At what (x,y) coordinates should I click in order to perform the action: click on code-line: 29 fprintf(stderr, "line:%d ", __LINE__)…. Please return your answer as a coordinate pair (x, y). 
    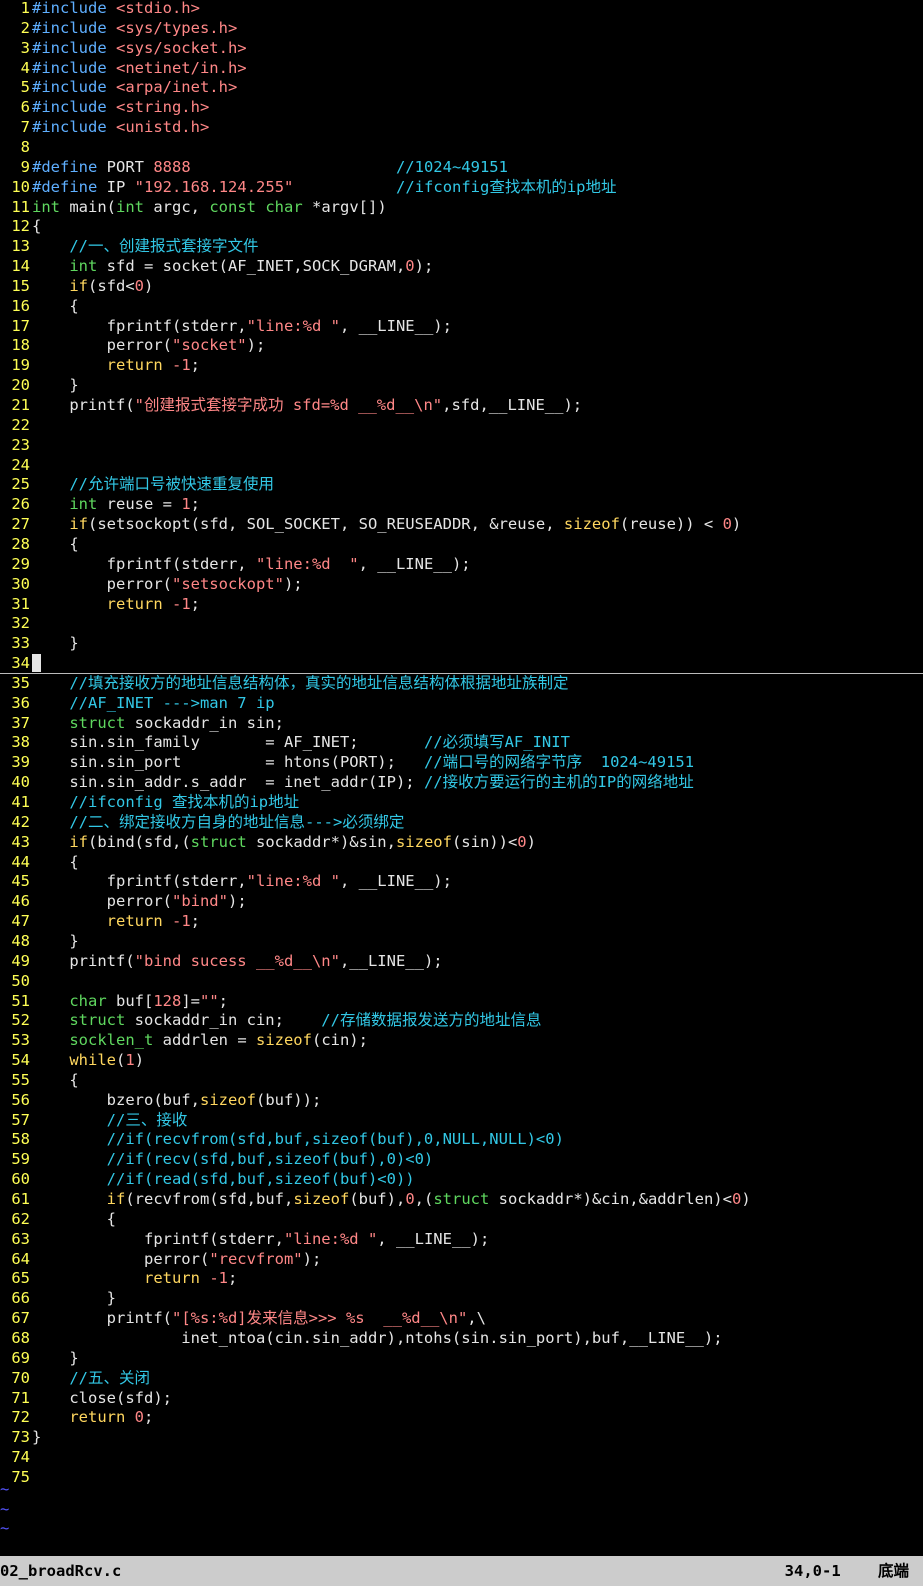
    Looking at the image, I should click on (461, 564).